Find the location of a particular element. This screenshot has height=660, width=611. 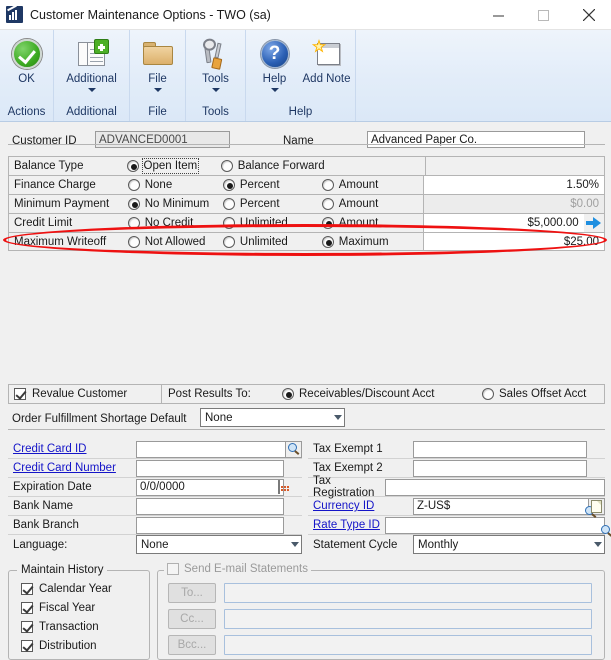

radio-maximum is located at coordinates (327, 241).